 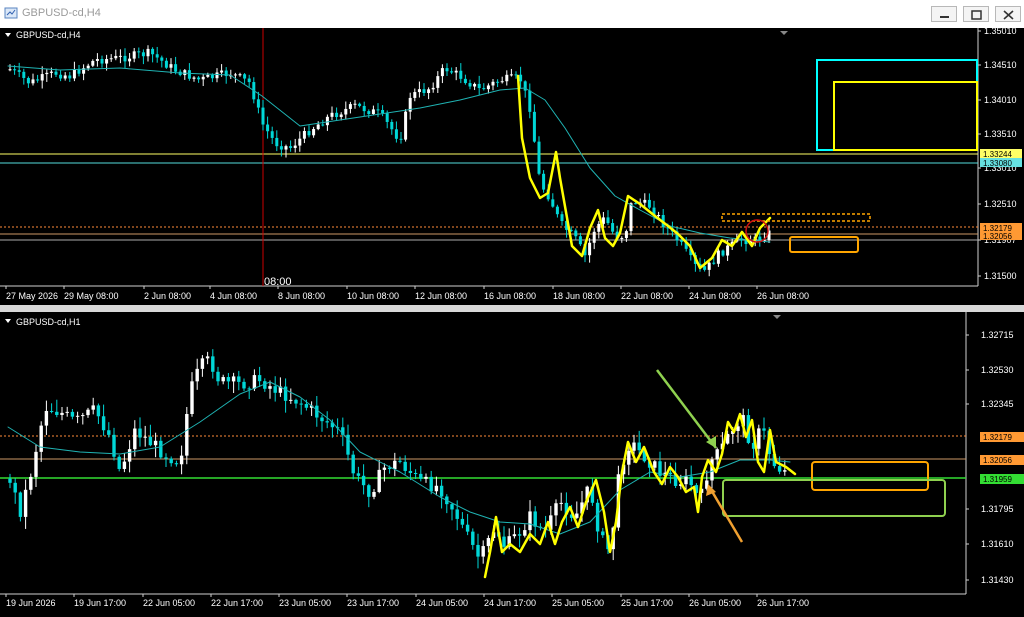 What do you see at coordinates (510, 296) in the screenshot?
I see `time-tick-label: 16 Jun 08:00` at bounding box center [510, 296].